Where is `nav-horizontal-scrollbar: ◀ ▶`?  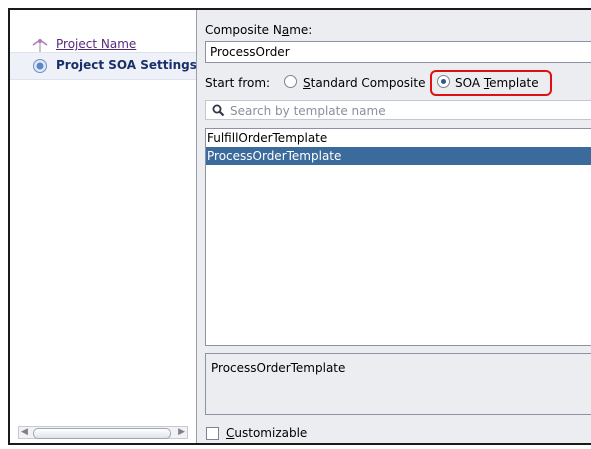
nav-horizontal-scrollbar: ◀ ▶ is located at coordinates (103, 432).